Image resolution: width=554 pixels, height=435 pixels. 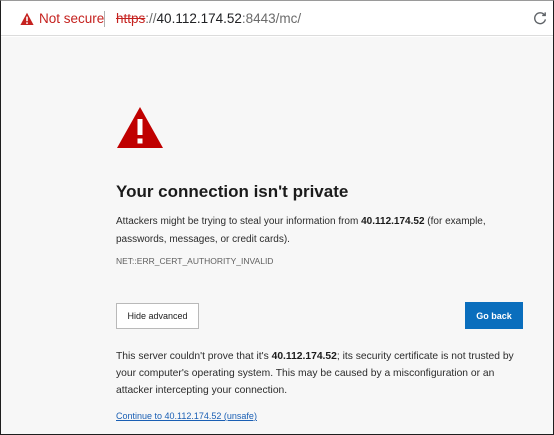 What do you see at coordinates (194, 261) in the screenshot?
I see `error-code: NET::ERR_CERT_AUTHORITY_INVALID` at bounding box center [194, 261].